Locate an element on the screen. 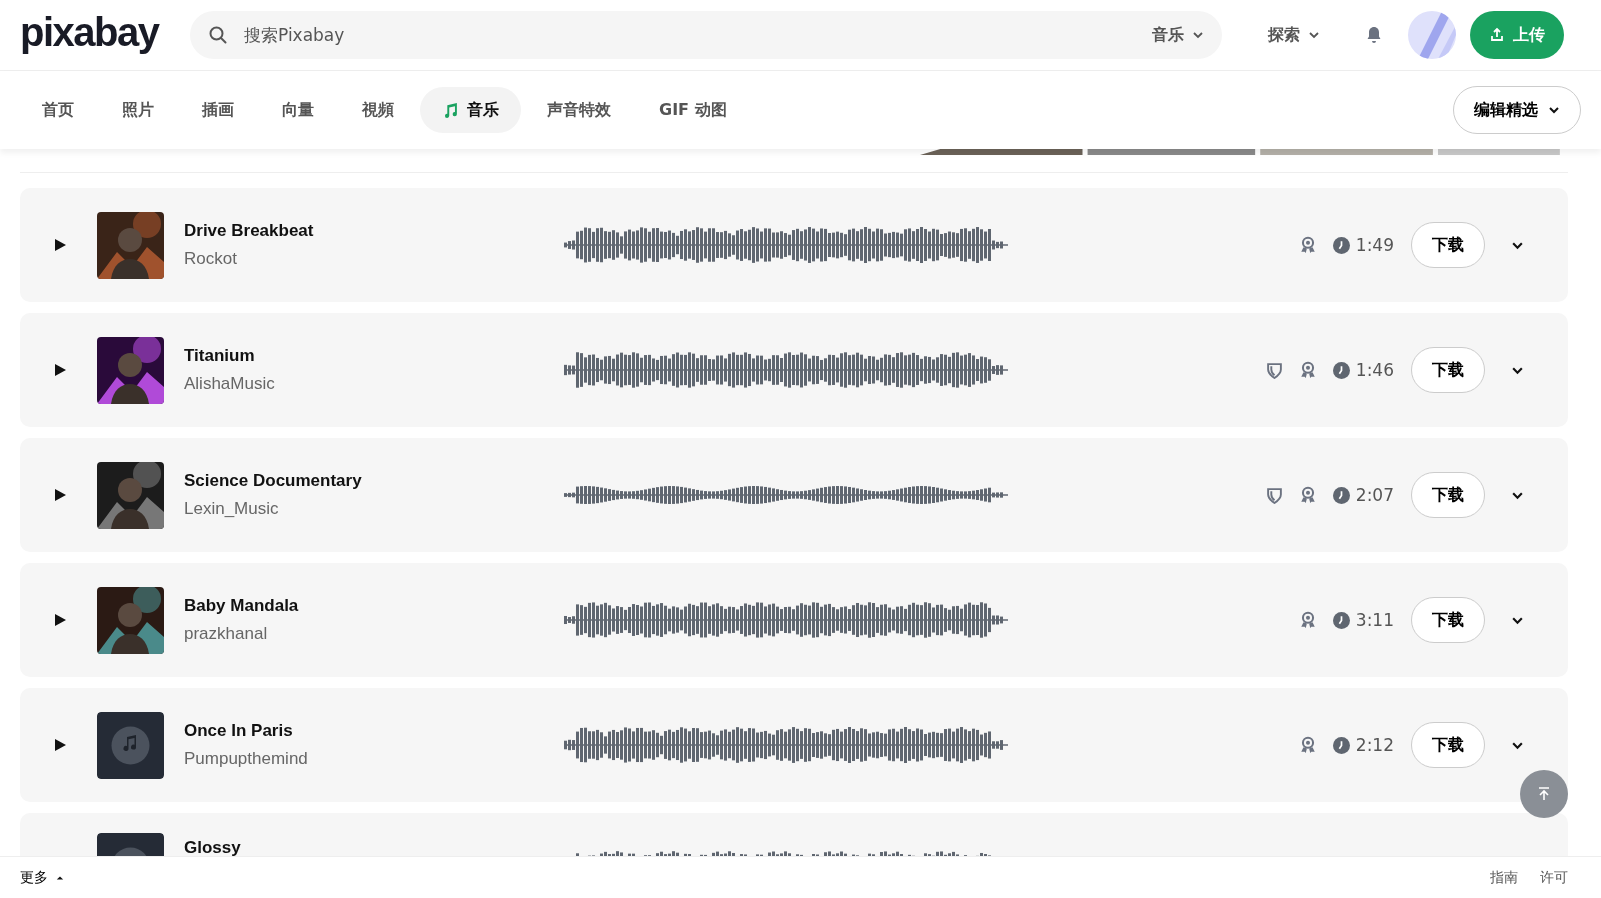 Image resolution: width=1601 pixels, height=898 pixels. artist-name: prazkhanal is located at coordinates (374, 634).